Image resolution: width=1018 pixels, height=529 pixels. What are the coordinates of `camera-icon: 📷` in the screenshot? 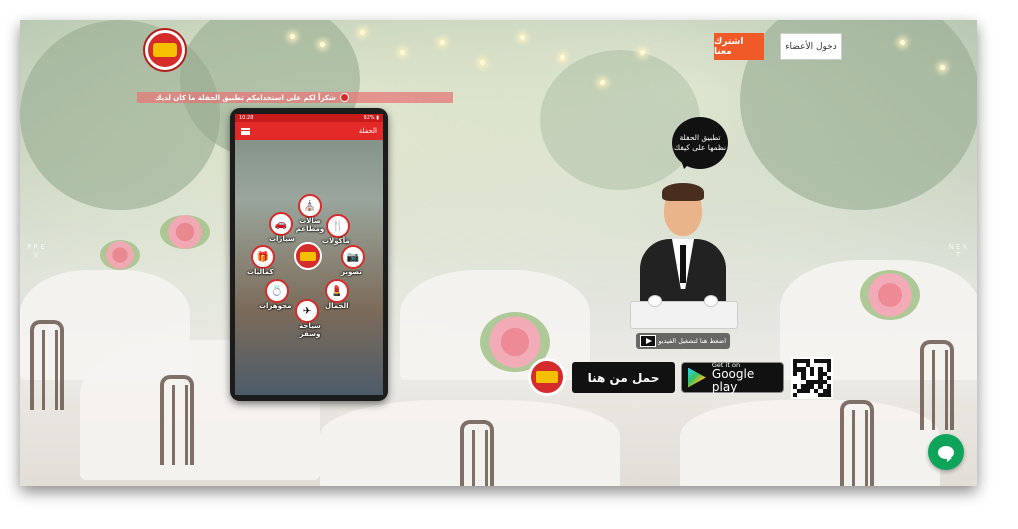 It's located at (353, 257).